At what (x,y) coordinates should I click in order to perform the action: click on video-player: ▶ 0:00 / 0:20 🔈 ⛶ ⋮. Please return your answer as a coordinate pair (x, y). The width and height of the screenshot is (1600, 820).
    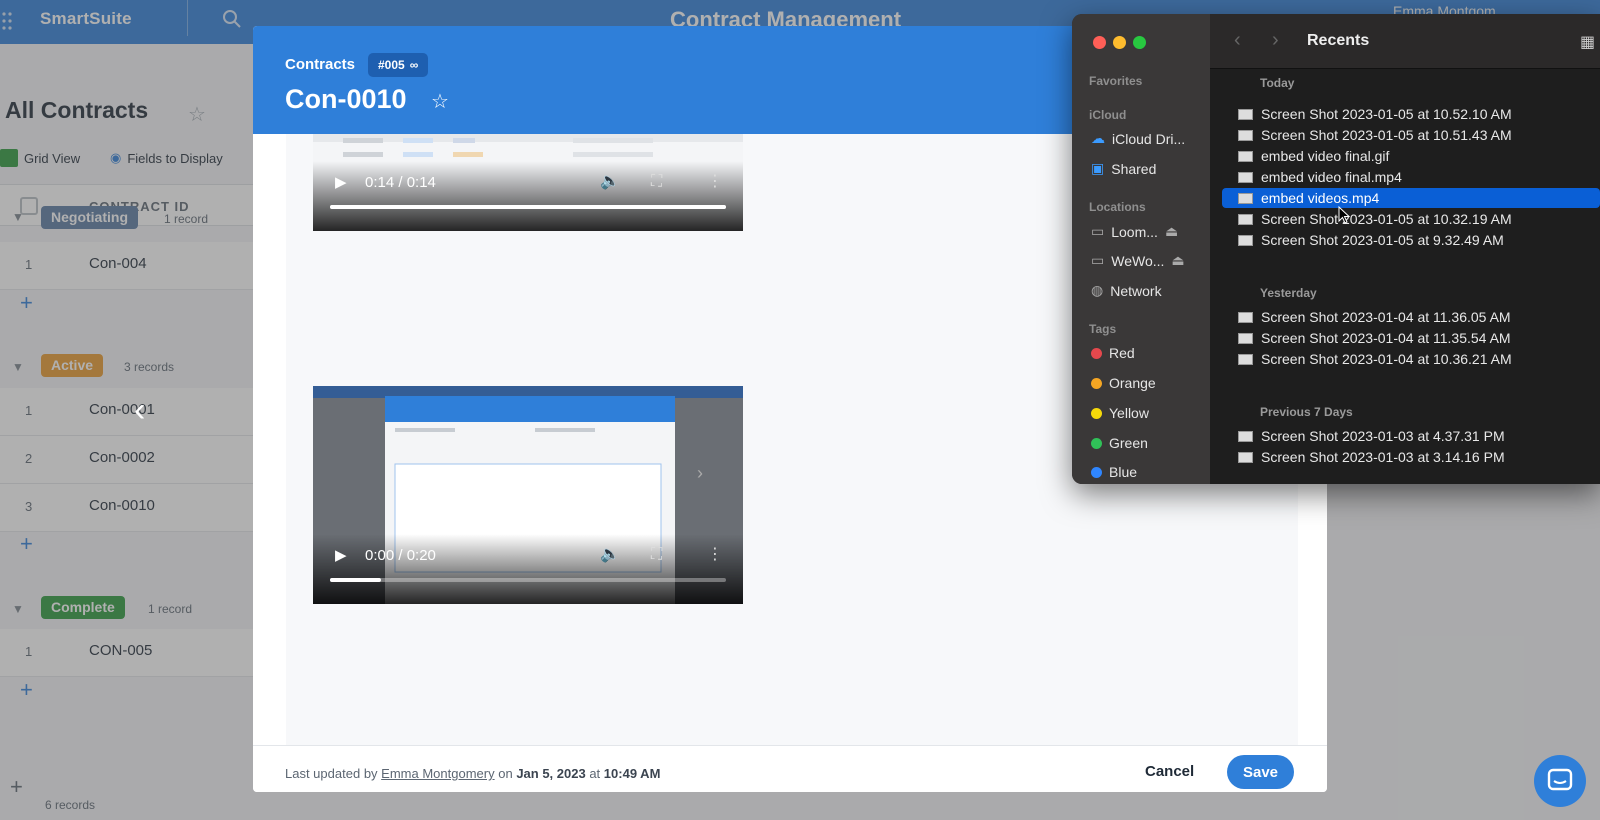
    Looking at the image, I should click on (528, 495).